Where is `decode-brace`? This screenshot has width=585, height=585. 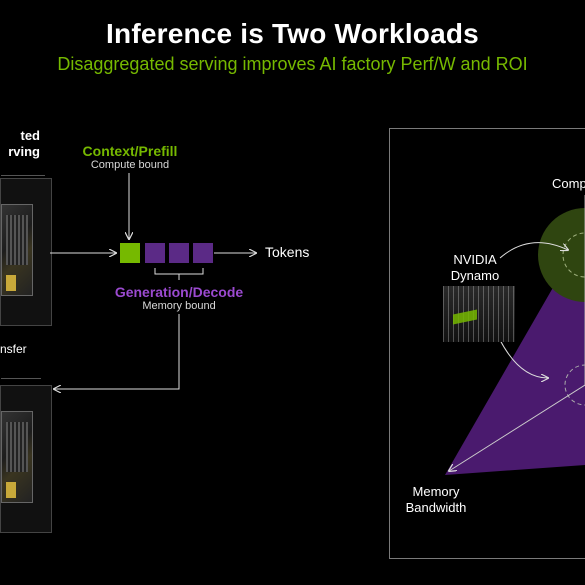
decode-brace is located at coordinates (179, 274).